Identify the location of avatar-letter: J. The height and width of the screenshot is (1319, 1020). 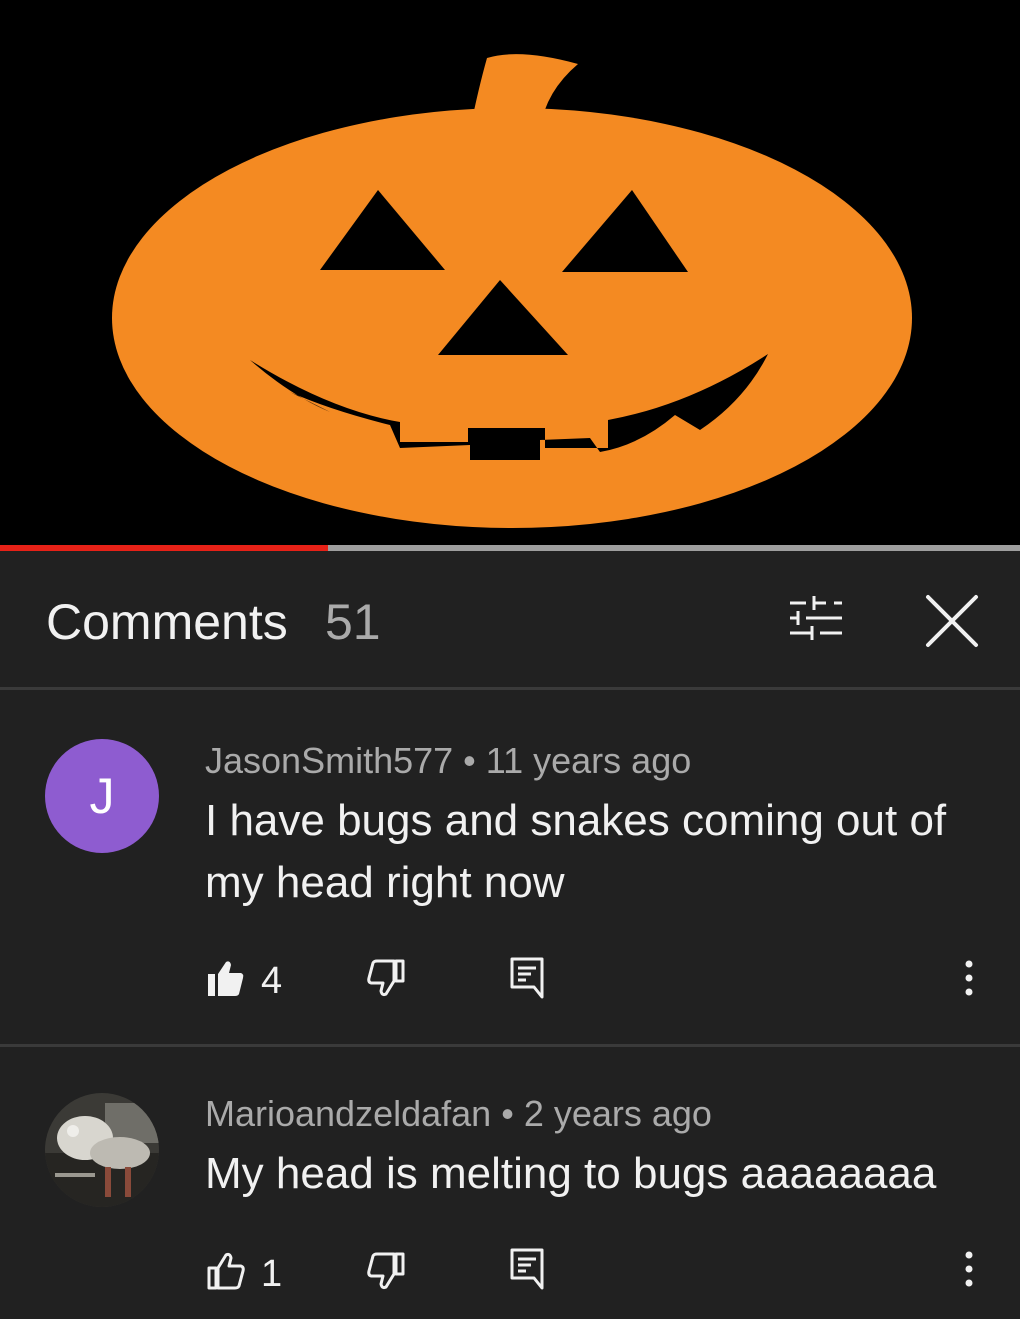
(102, 796).